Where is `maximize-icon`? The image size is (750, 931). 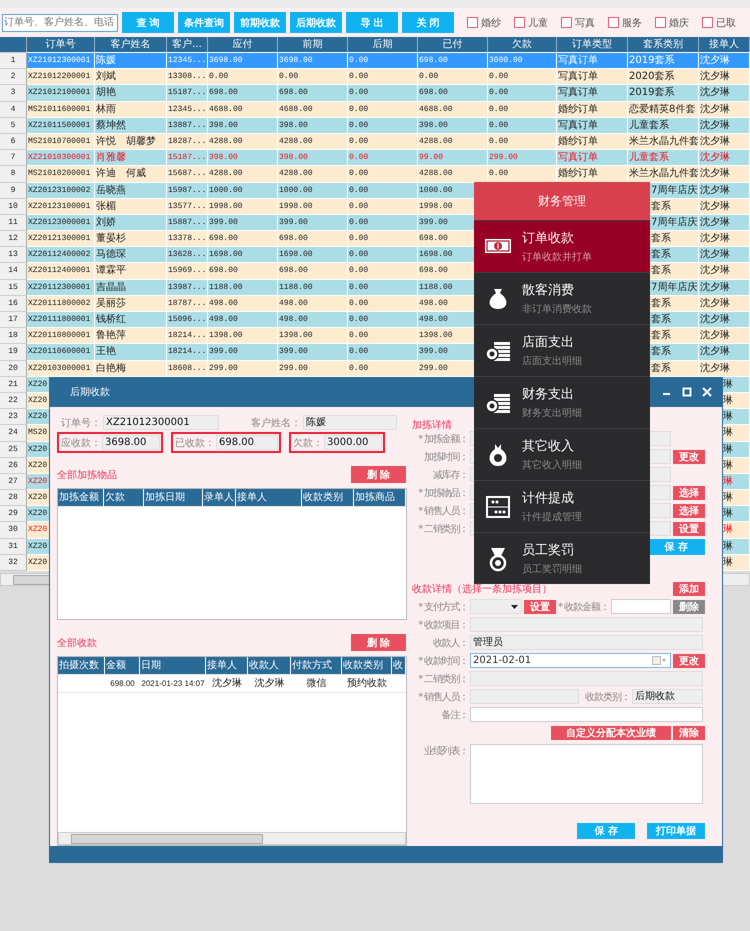 maximize-icon is located at coordinates (687, 392).